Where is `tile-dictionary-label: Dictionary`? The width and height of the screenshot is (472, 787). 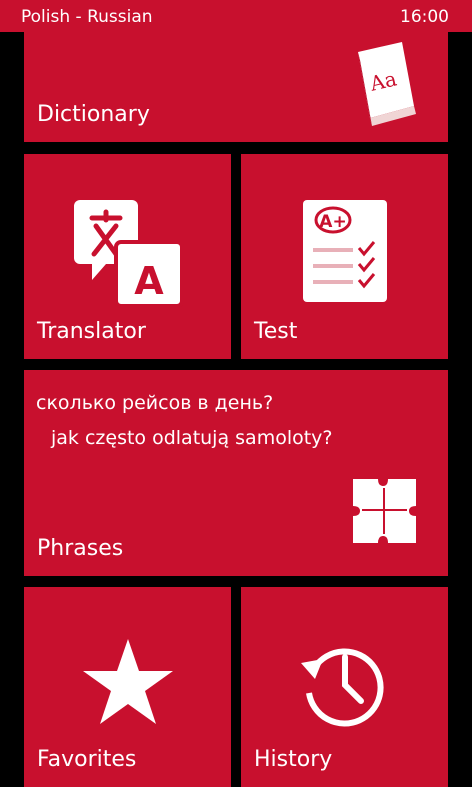 tile-dictionary-label: Dictionary is located at coordinates (93, 114).